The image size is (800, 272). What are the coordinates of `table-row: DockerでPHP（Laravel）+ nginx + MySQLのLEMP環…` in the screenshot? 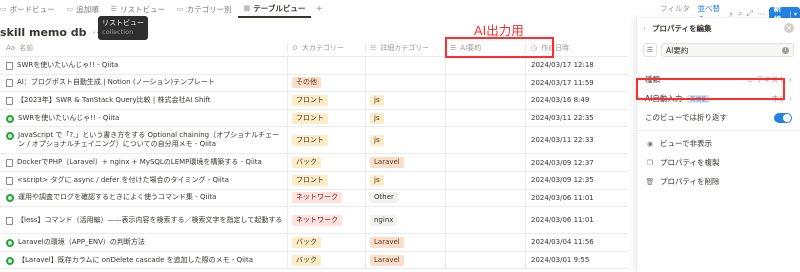 It's located at (314, 163).